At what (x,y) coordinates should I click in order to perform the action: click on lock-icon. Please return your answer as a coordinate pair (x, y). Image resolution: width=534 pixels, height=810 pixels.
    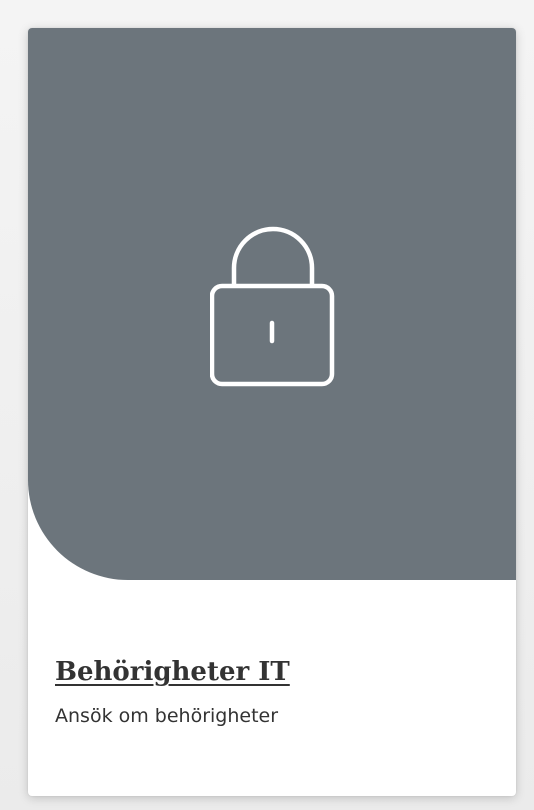
    Looking at the image, I should click on (272, 306).